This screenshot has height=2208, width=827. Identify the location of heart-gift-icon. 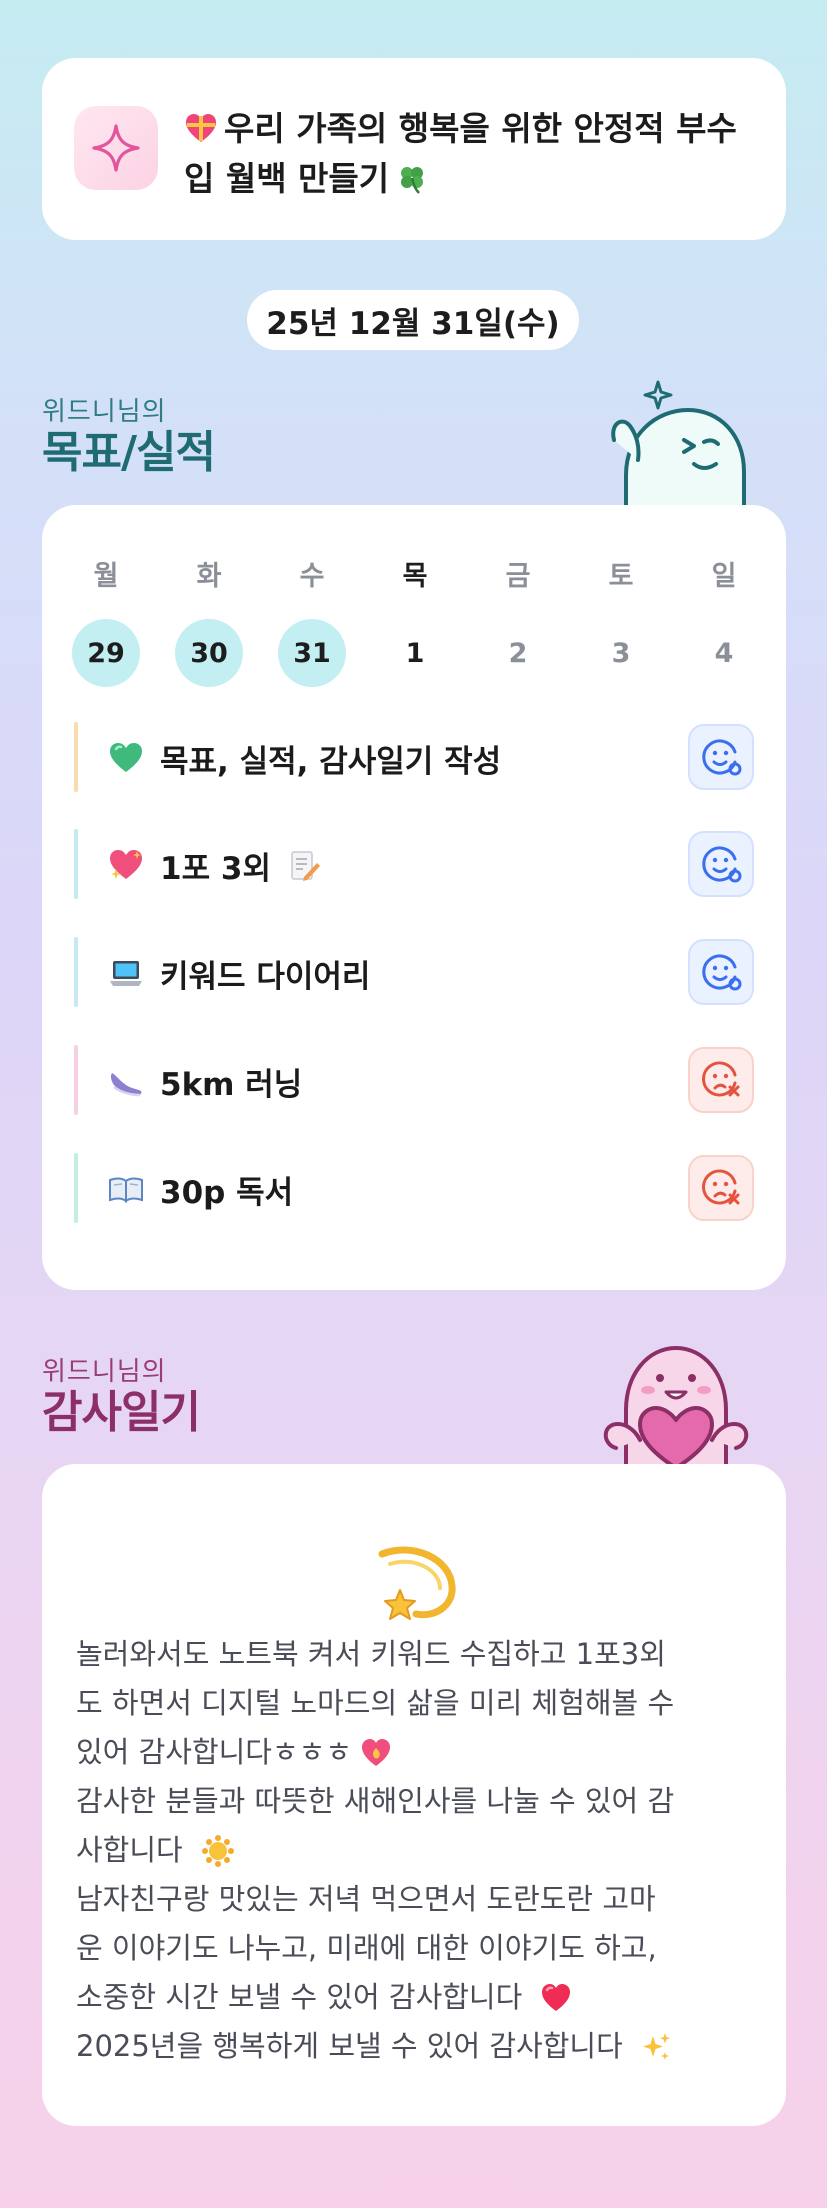
(201, 128).